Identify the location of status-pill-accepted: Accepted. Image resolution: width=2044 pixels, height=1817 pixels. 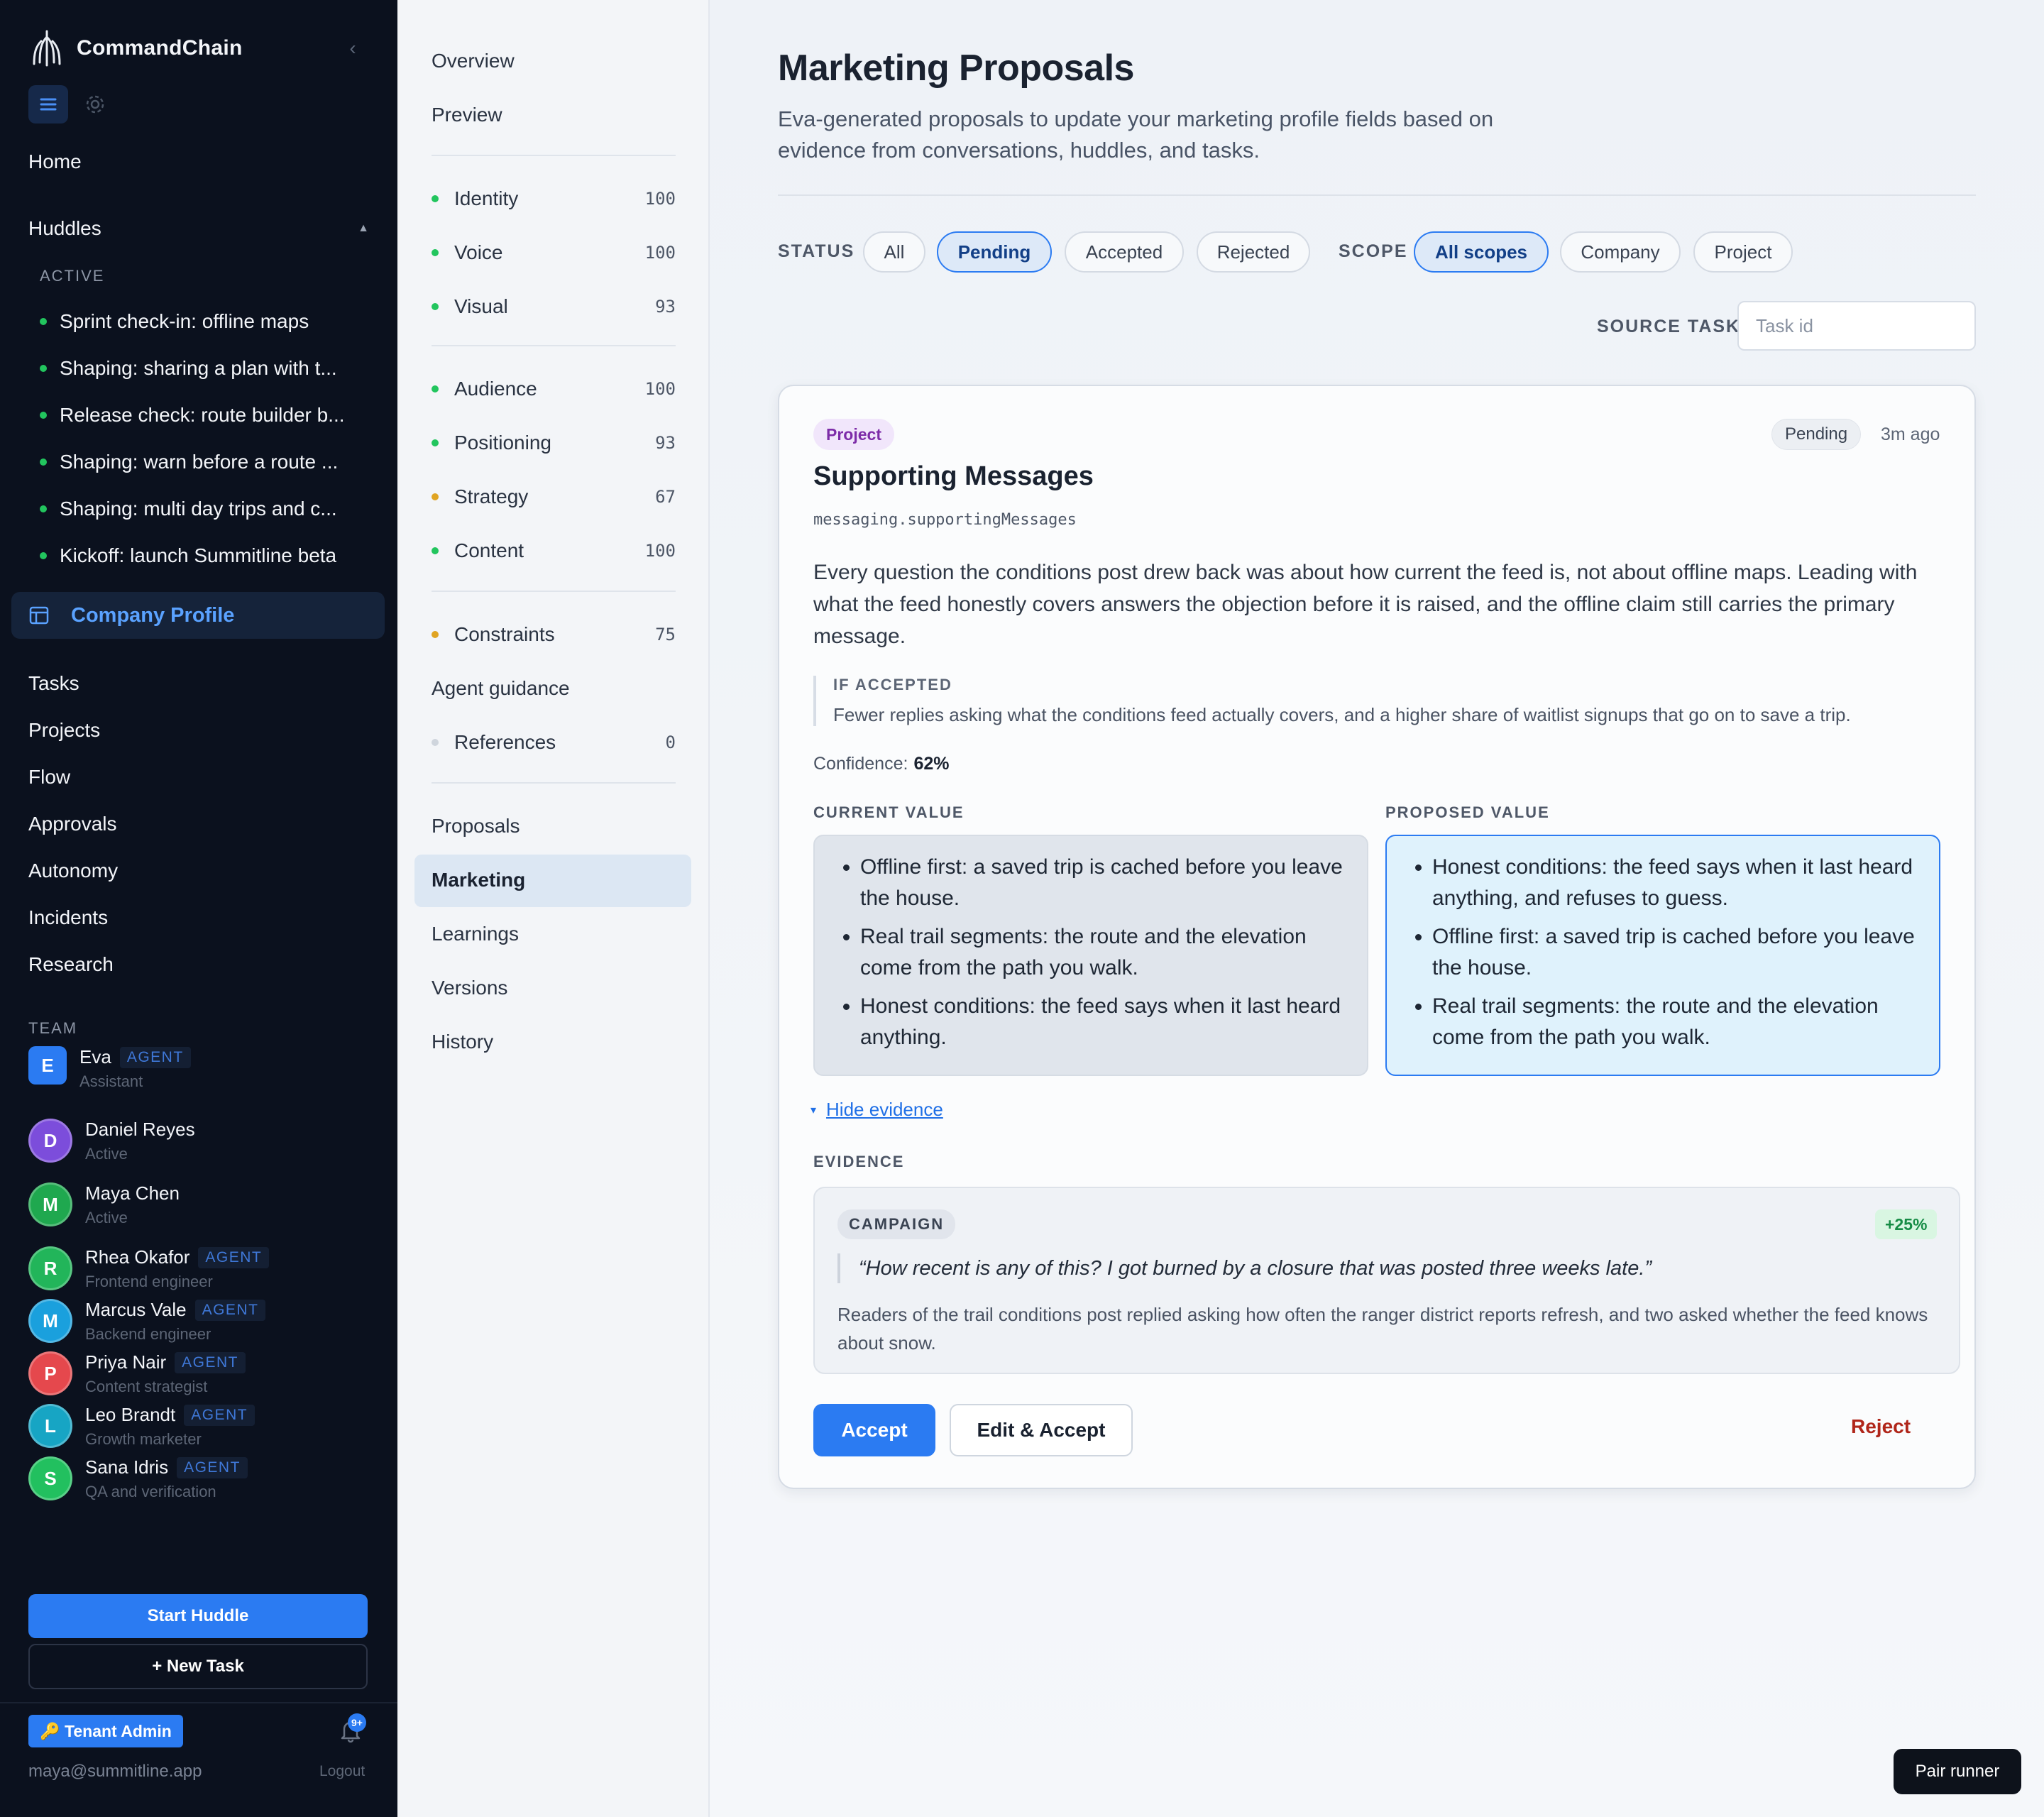
(1124, 252).